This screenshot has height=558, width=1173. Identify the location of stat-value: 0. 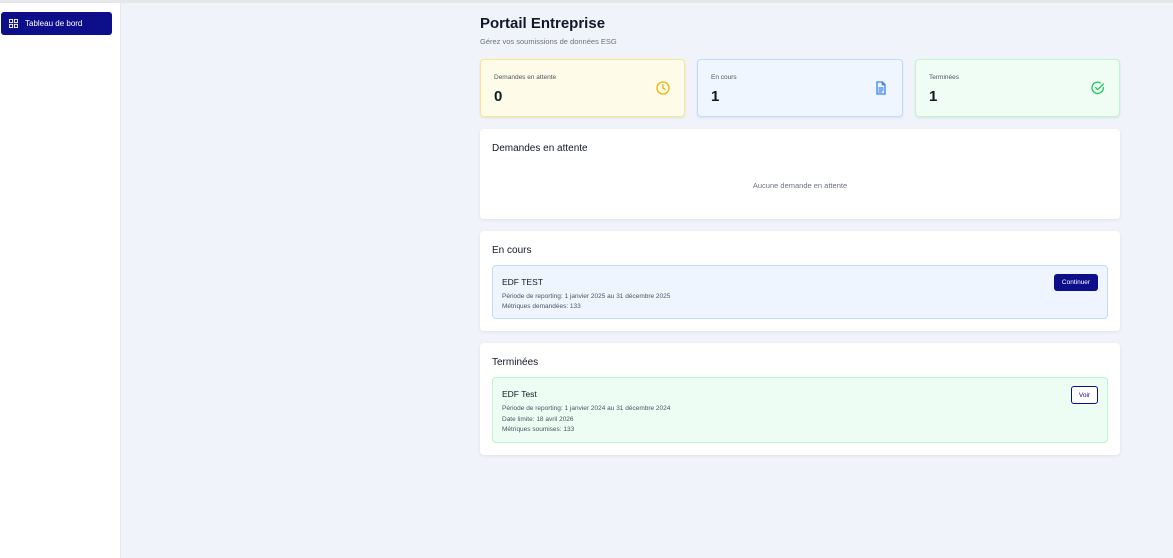
(498, 96).